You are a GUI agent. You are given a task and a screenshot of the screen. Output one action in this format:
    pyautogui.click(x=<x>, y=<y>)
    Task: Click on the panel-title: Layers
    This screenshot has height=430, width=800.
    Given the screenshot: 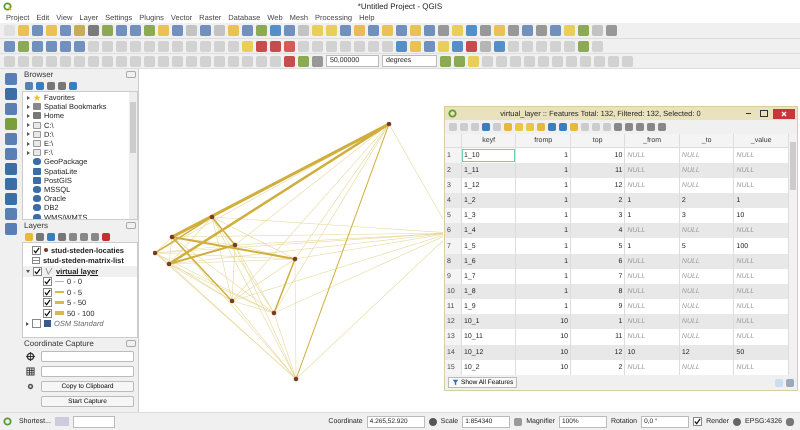 What is the action you would take?
    pyautogui.click(x=36, y=225)
    